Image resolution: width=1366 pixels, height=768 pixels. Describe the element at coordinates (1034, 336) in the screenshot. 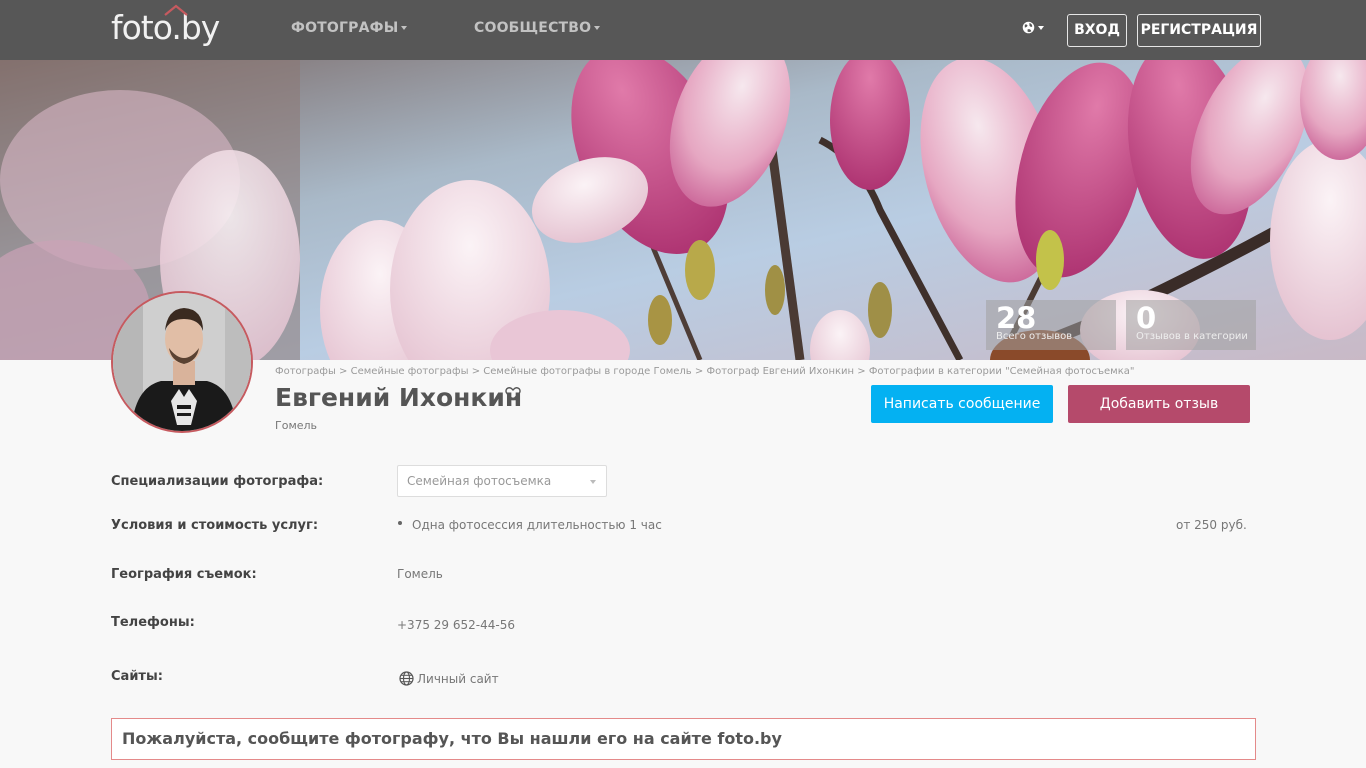

I see `stat-total-reviews-label: Всего отзывов` at that location.